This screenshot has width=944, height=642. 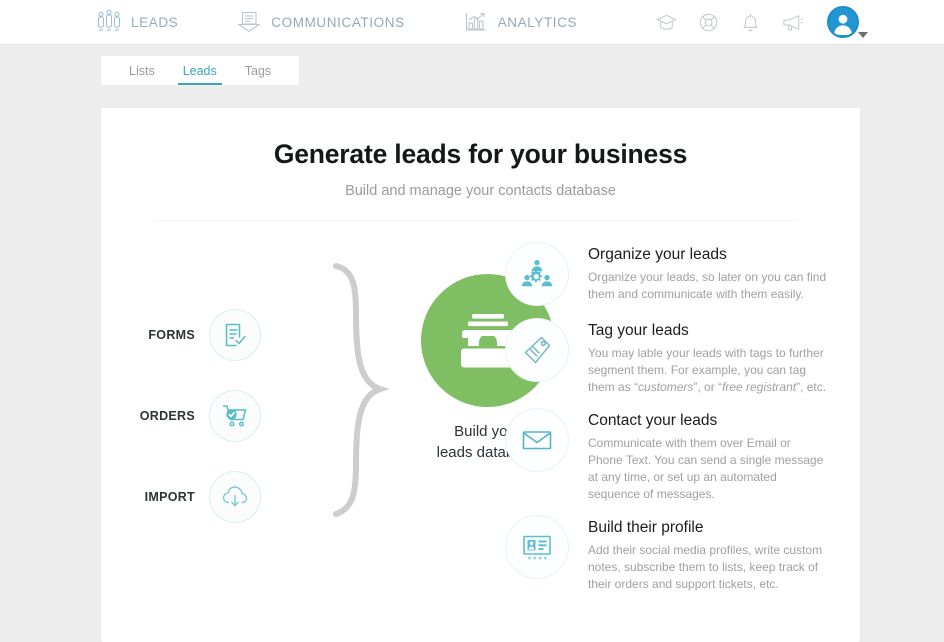 What do you see at coordinates (537, 22) in the screenshot?
I see `nav-item-label: ANALYTICS` at bounding box center [537, 22].